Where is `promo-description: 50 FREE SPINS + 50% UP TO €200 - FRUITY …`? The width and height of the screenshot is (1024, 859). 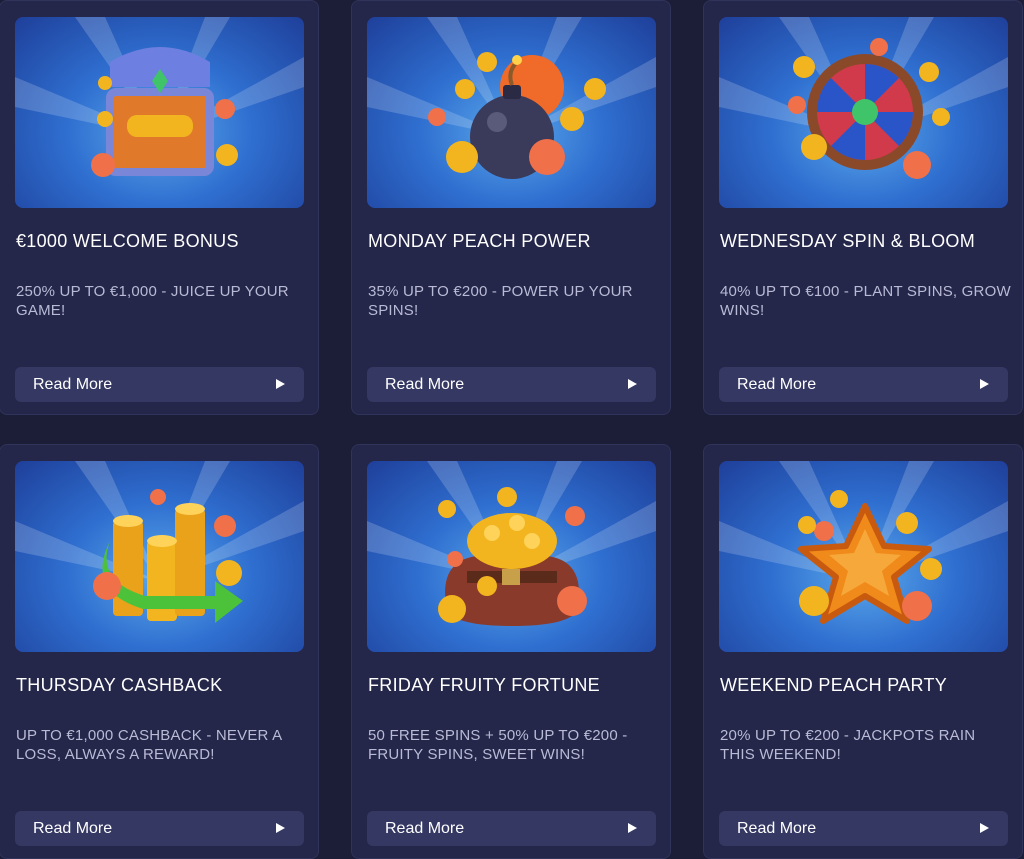 promo-description: 50 FREE SPINS + 50% UP TO €200 - FRUITY … is located at coordinates (498, 745).